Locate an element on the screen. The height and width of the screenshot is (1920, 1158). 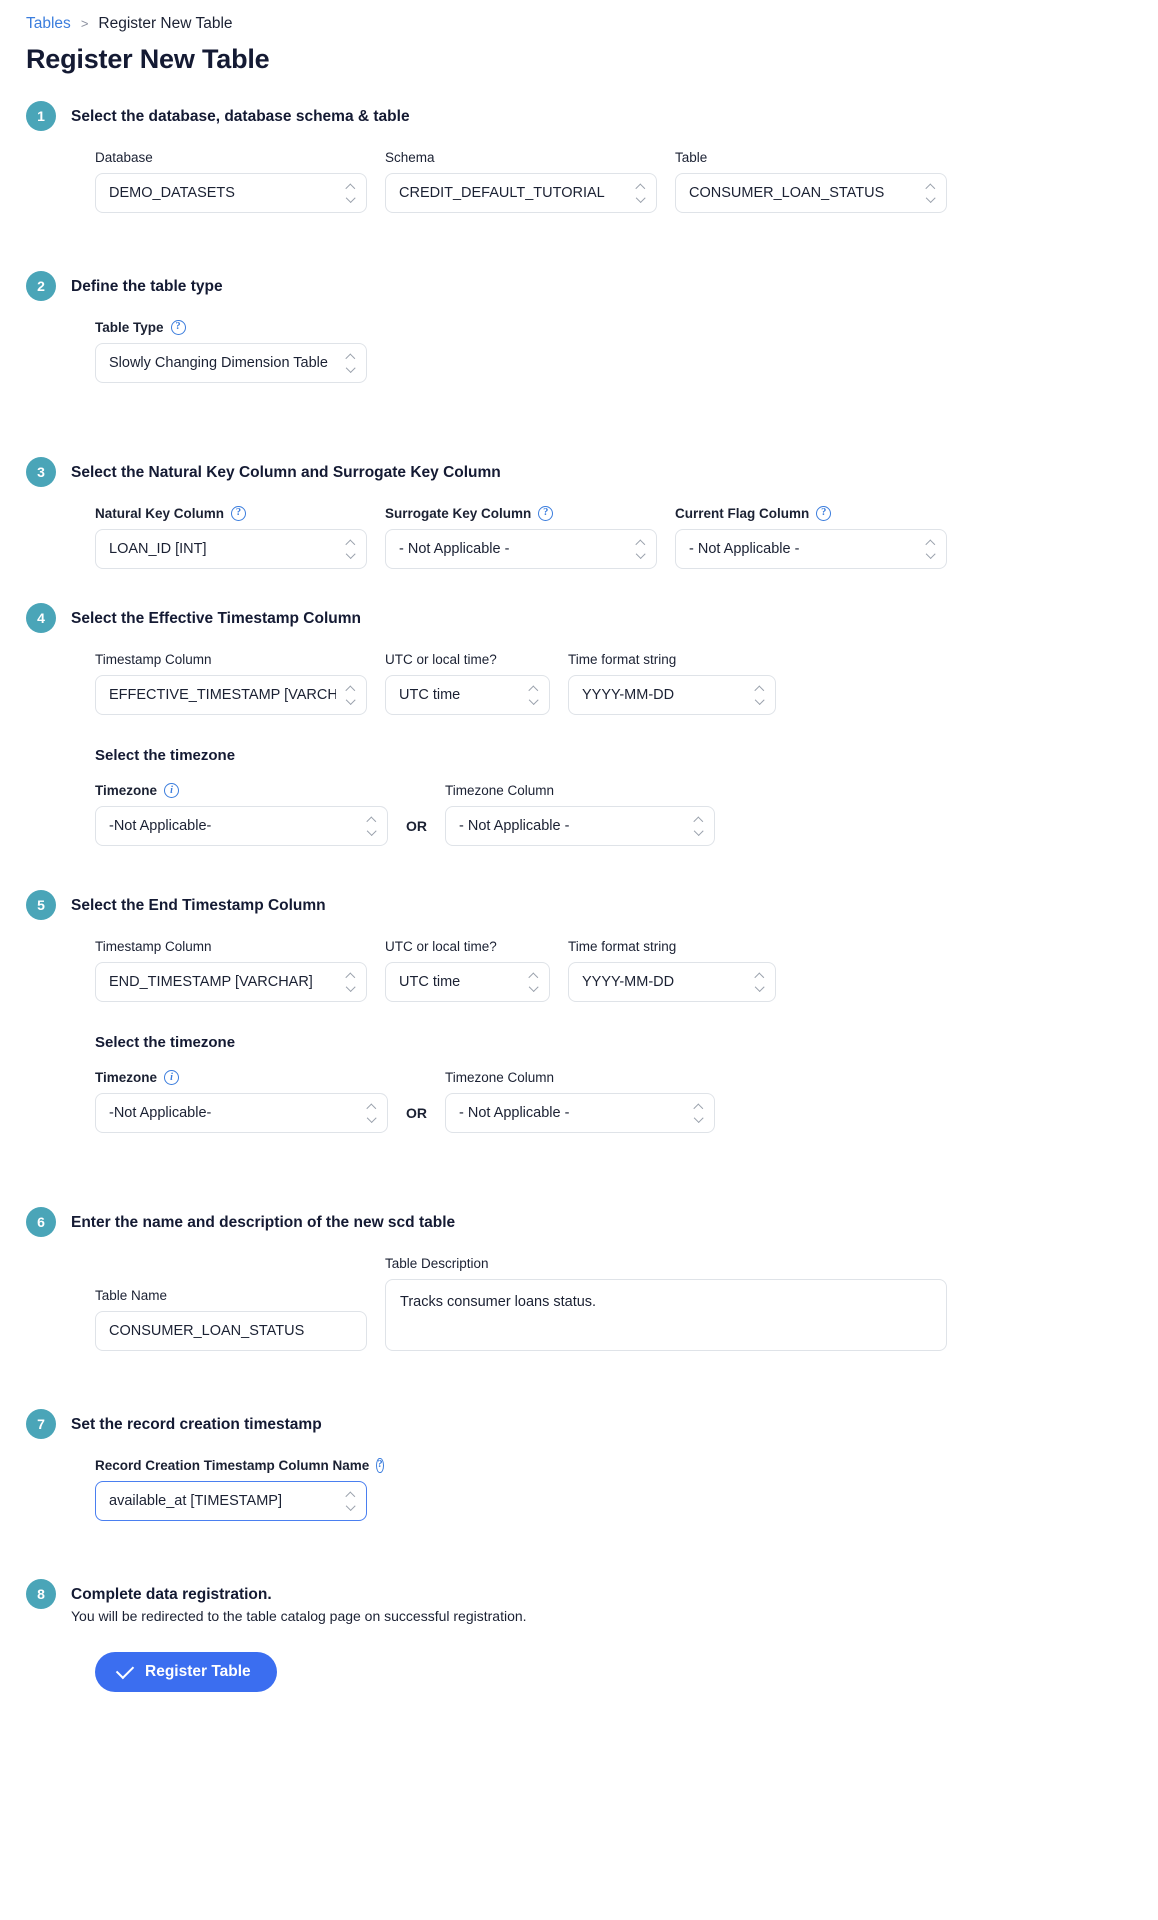
end-timezone-field: Timezone i -Not Applicable- is located at coordinates (241, 1101).